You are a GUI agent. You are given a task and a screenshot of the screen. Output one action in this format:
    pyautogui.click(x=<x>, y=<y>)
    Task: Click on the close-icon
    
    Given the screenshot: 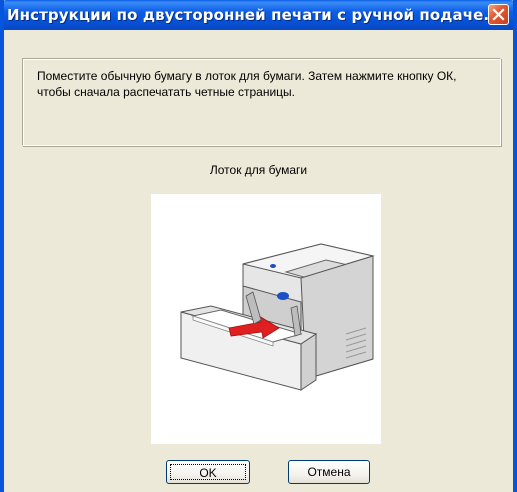 What is the action you would take?
    pyautogui.click(x=498, y=14)
    